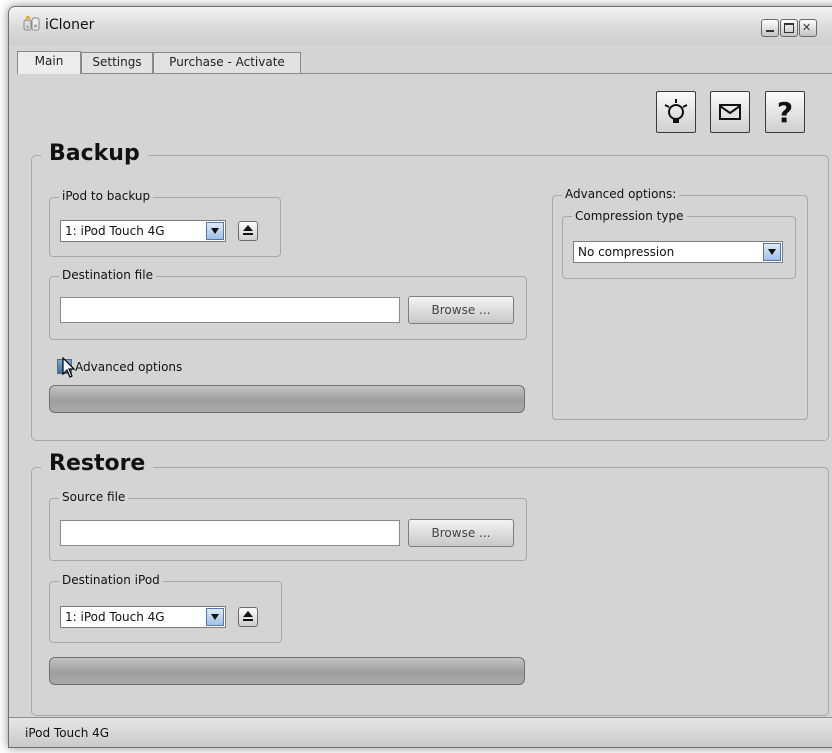 Image resolution: width=832 pixels, height=753 pixels. I want to click on status-bar: iPod Touch 4G, so click(420, 732).